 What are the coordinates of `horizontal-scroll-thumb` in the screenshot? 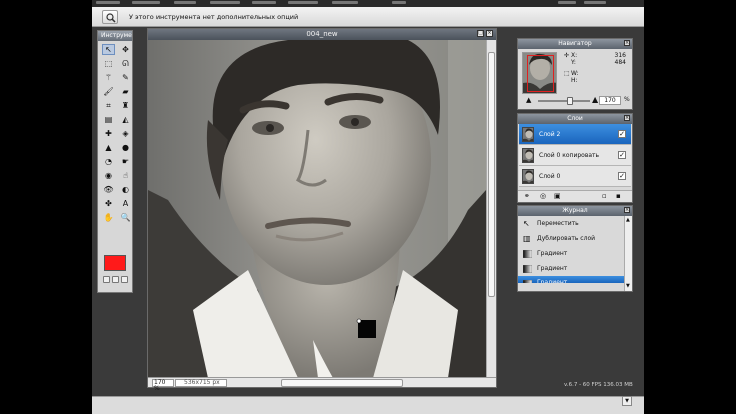 It's located at (342, 383).